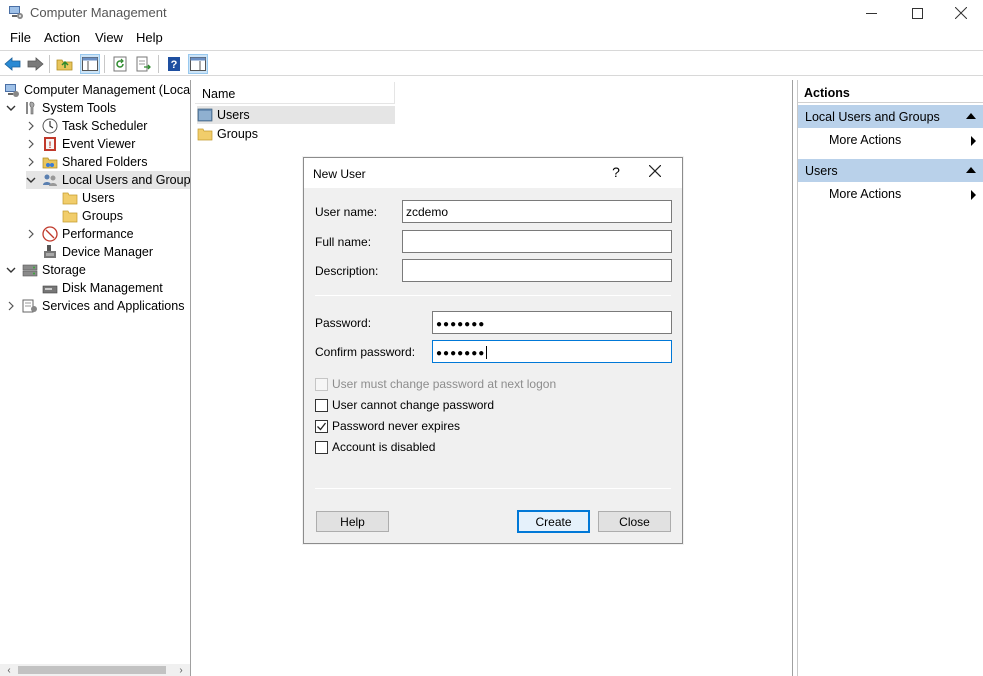 The width and height of the screenshot is (983, 676). What do you see at coordinates (890, 170) in the screenshot?
I see `actions-section-users: Users` at bounding box center [890, 170].